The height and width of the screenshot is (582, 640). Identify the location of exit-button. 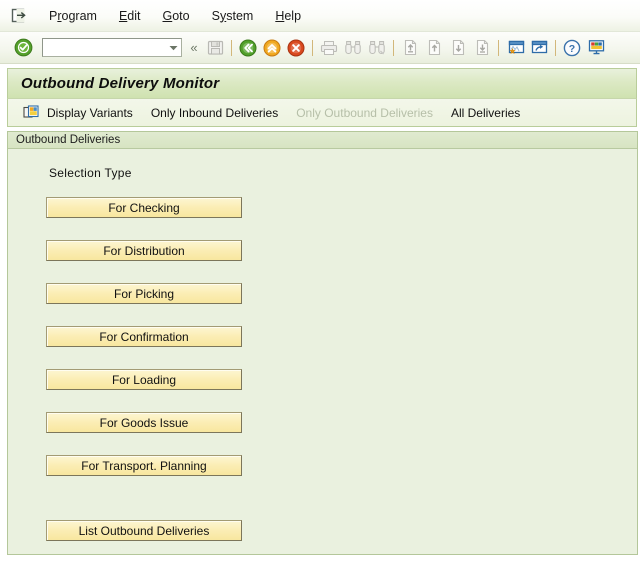
(272, 48).